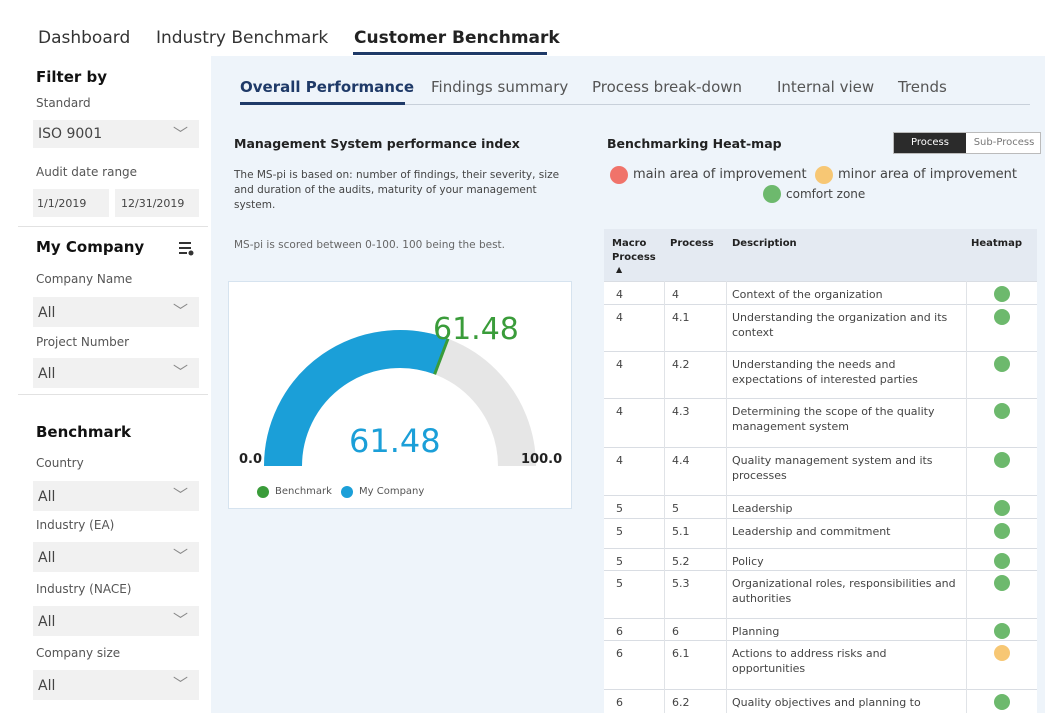 This screenshot has width=1045, height=713. I want to click on industry-ea-value: All, so click(47, 558).